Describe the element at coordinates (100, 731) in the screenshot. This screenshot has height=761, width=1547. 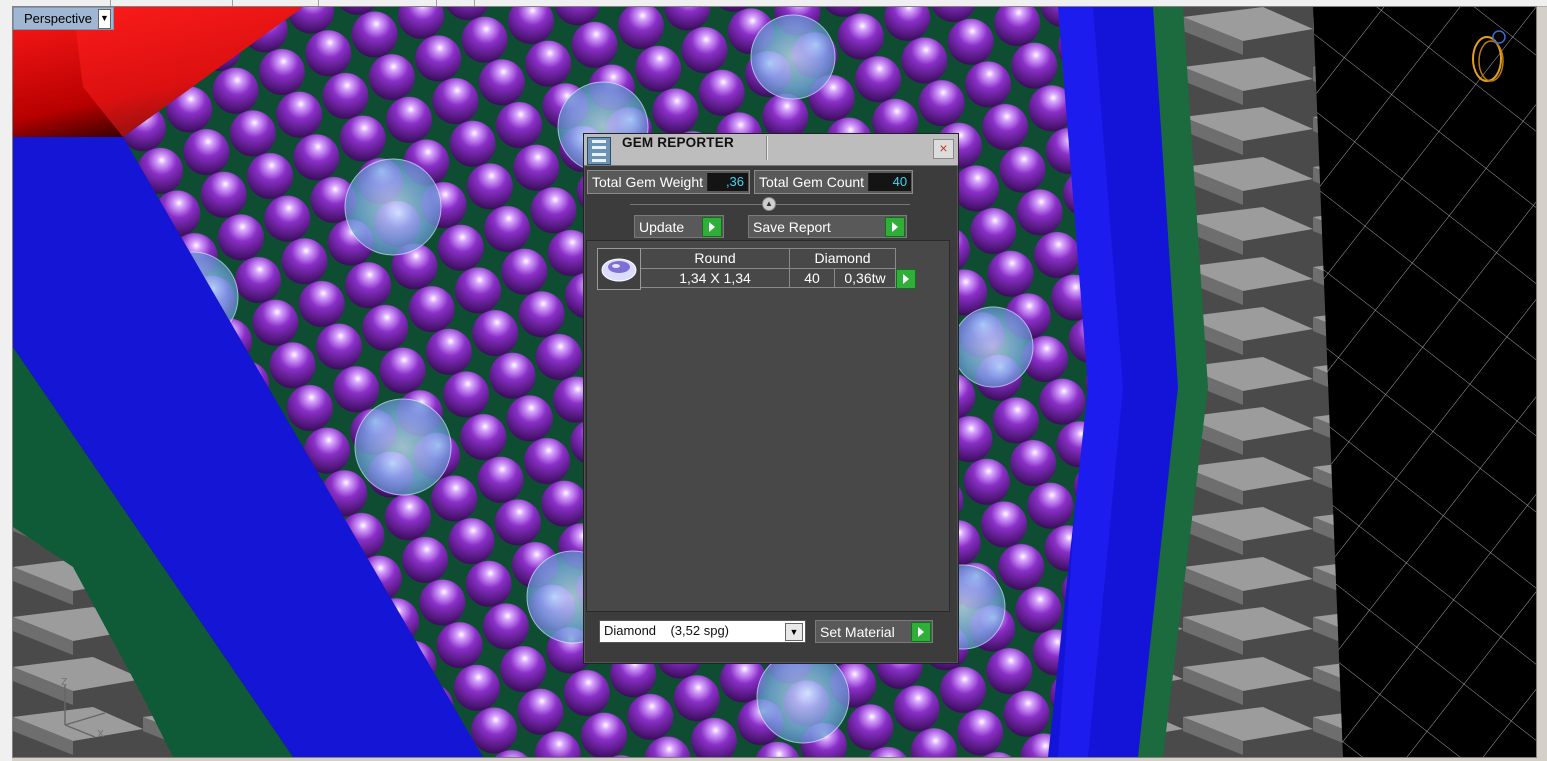
I see `axis-label-x: x` at that location.